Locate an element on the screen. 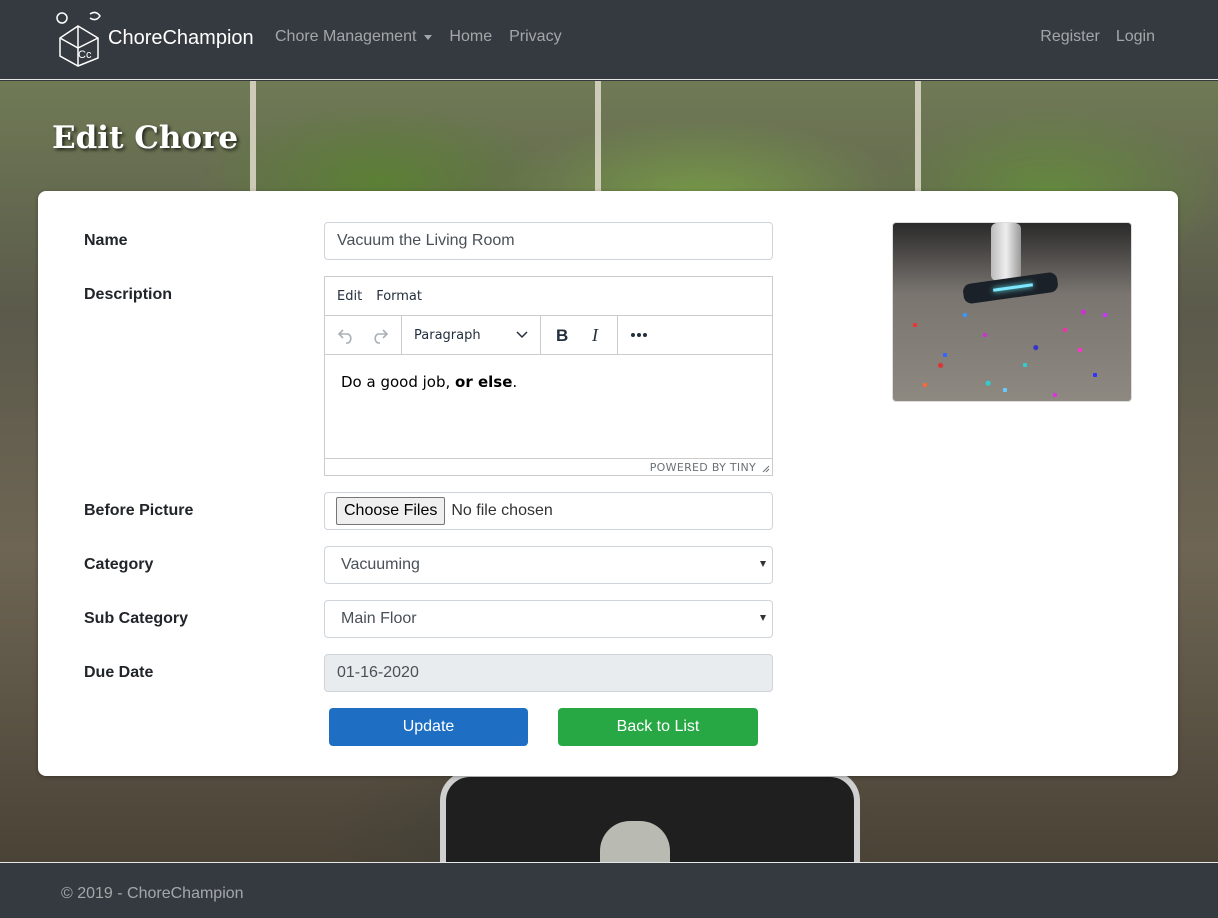  update-button: Update is located at coordinates (428, 727).